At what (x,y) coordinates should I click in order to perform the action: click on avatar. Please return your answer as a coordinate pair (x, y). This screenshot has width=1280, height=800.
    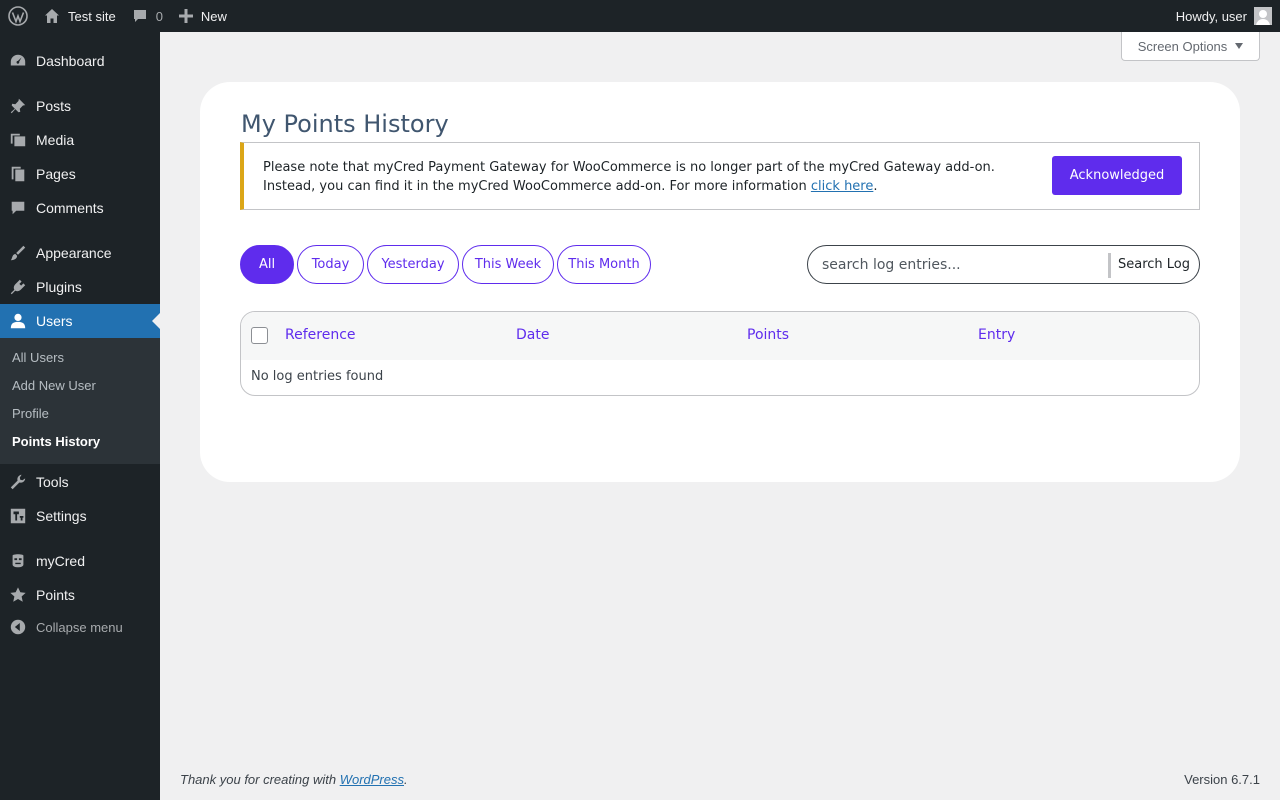
    Looking at the image, I should click on (1263, 16).